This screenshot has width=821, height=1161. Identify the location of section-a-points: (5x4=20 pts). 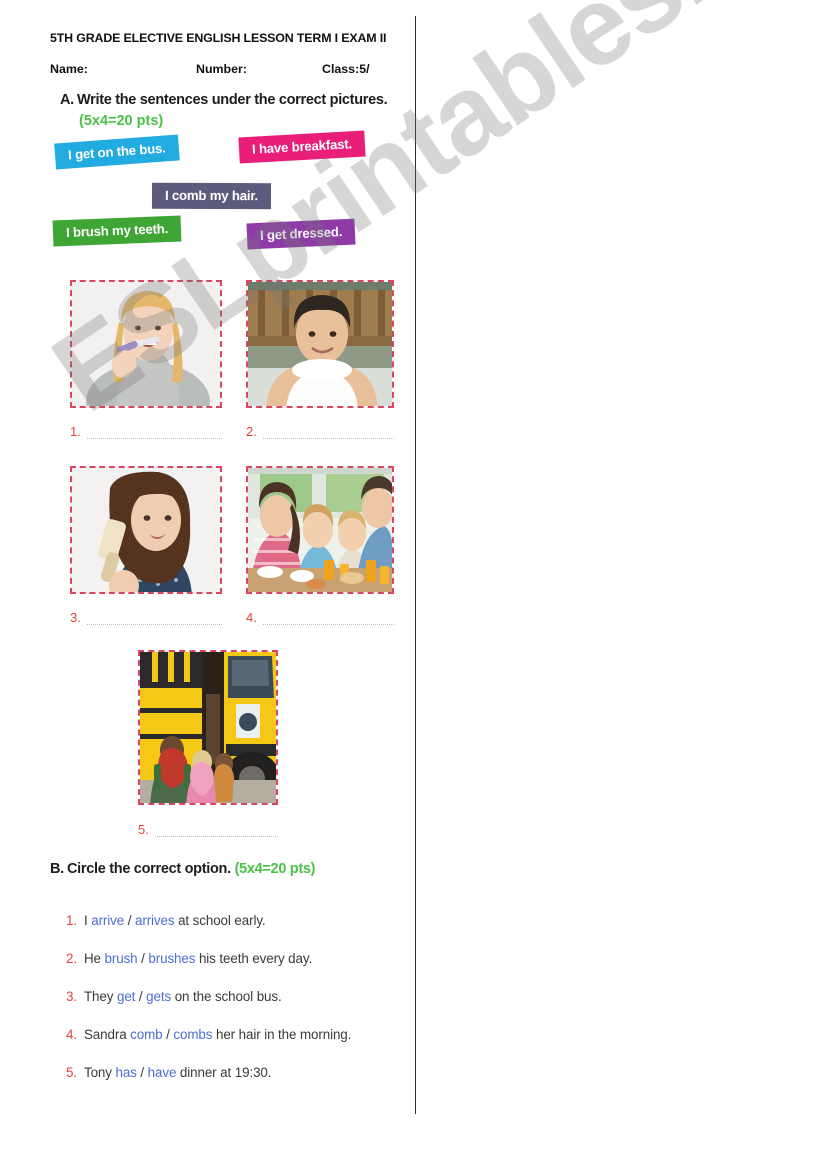
(121, 121).